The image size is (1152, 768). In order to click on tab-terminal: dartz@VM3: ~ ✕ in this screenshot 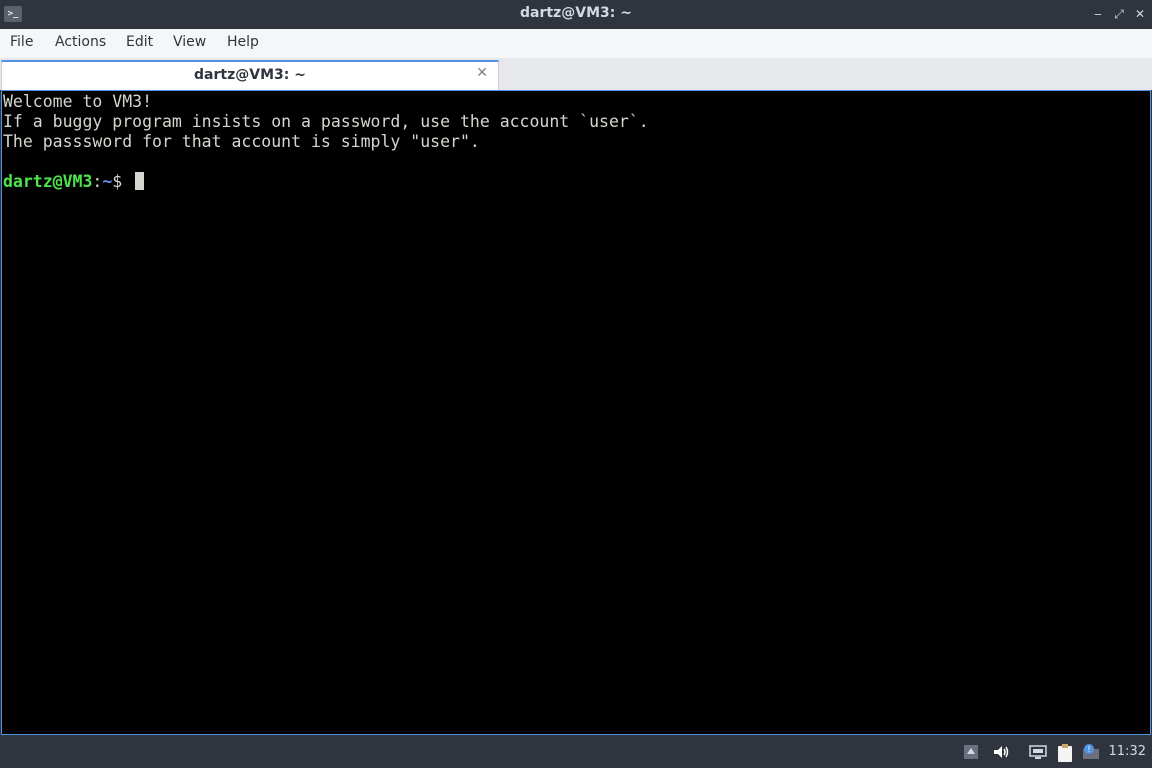, I will do `click(250, 75)`.